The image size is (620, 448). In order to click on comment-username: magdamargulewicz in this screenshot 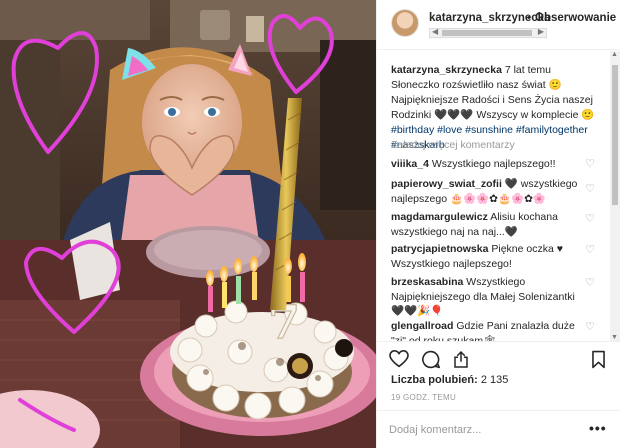, I will do `click(439, 217)`.